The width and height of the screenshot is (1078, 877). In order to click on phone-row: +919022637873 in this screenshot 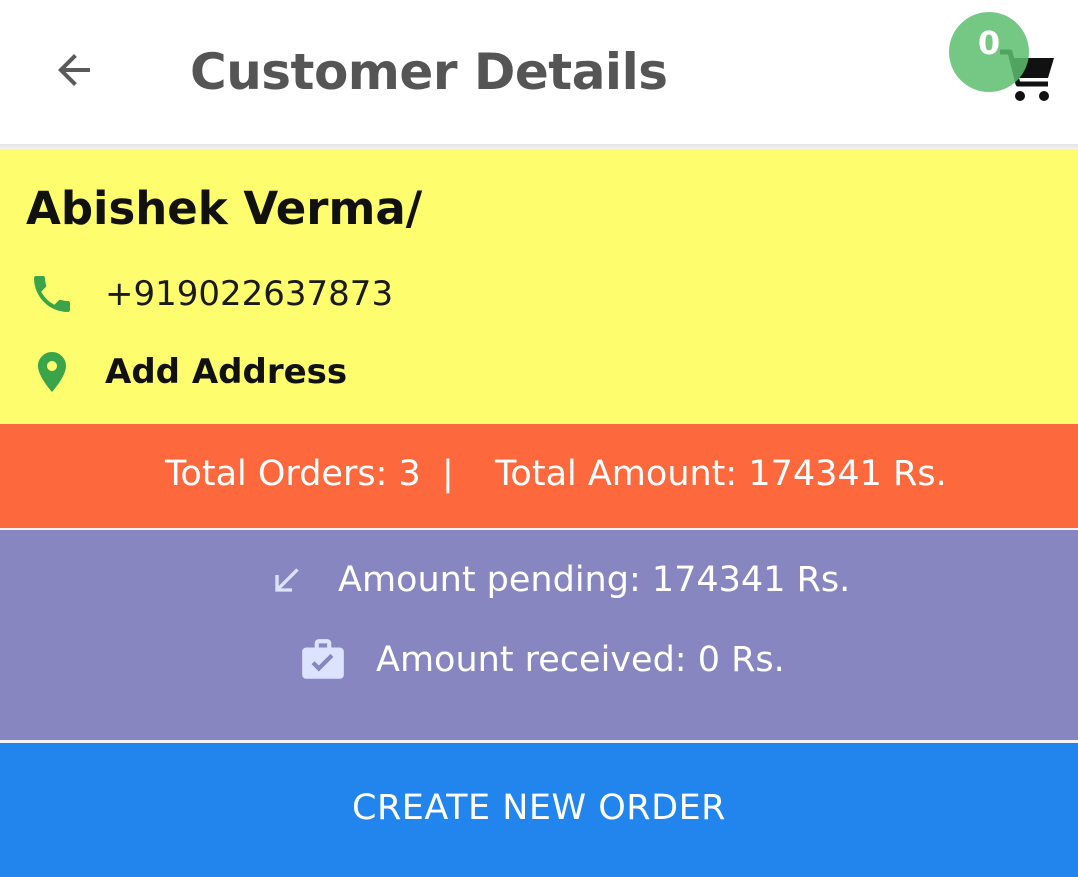, I will do `click(210, 294)`.